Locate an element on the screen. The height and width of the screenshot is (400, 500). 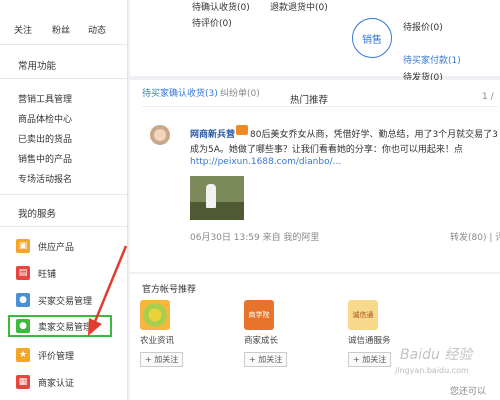
wait-buyer-pay-link: 待买家付款(1) is located at coordinates (432, 59).